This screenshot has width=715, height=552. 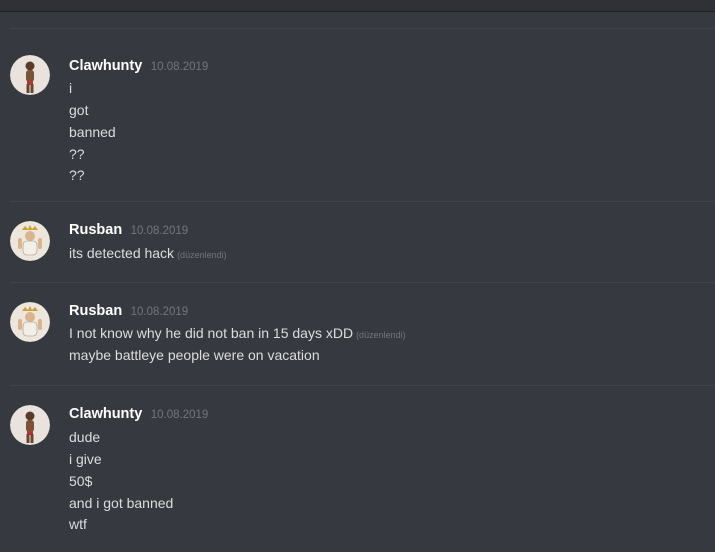 I want to click on message-text: 50$, so click(x=81, y=481).